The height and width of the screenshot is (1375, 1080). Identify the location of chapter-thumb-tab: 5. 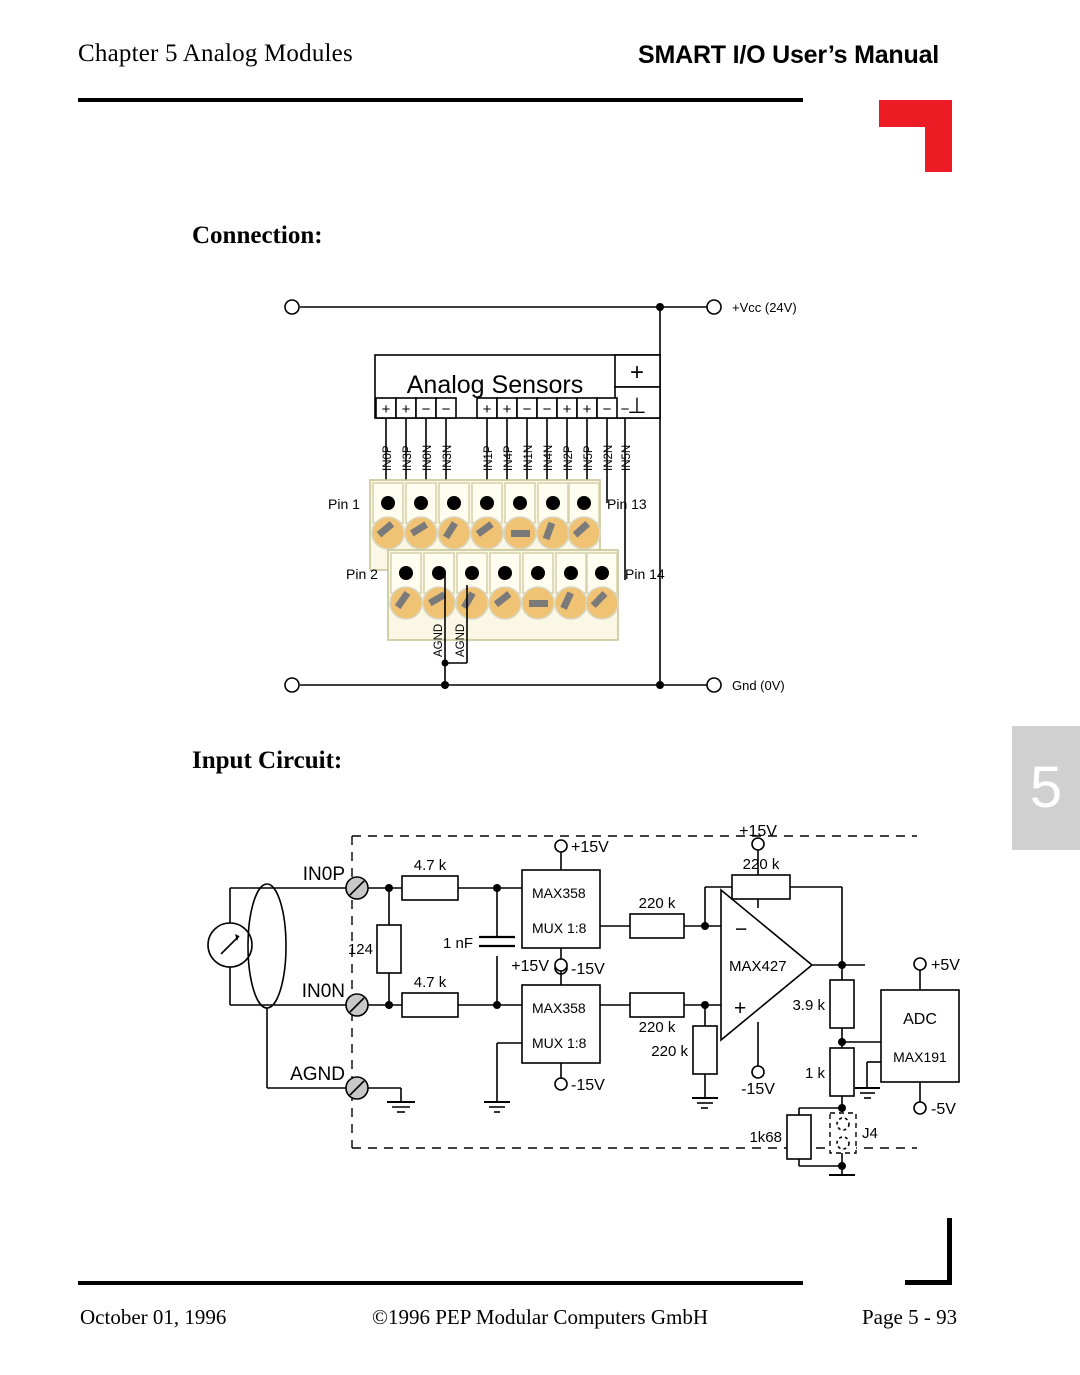
(1046, 788).